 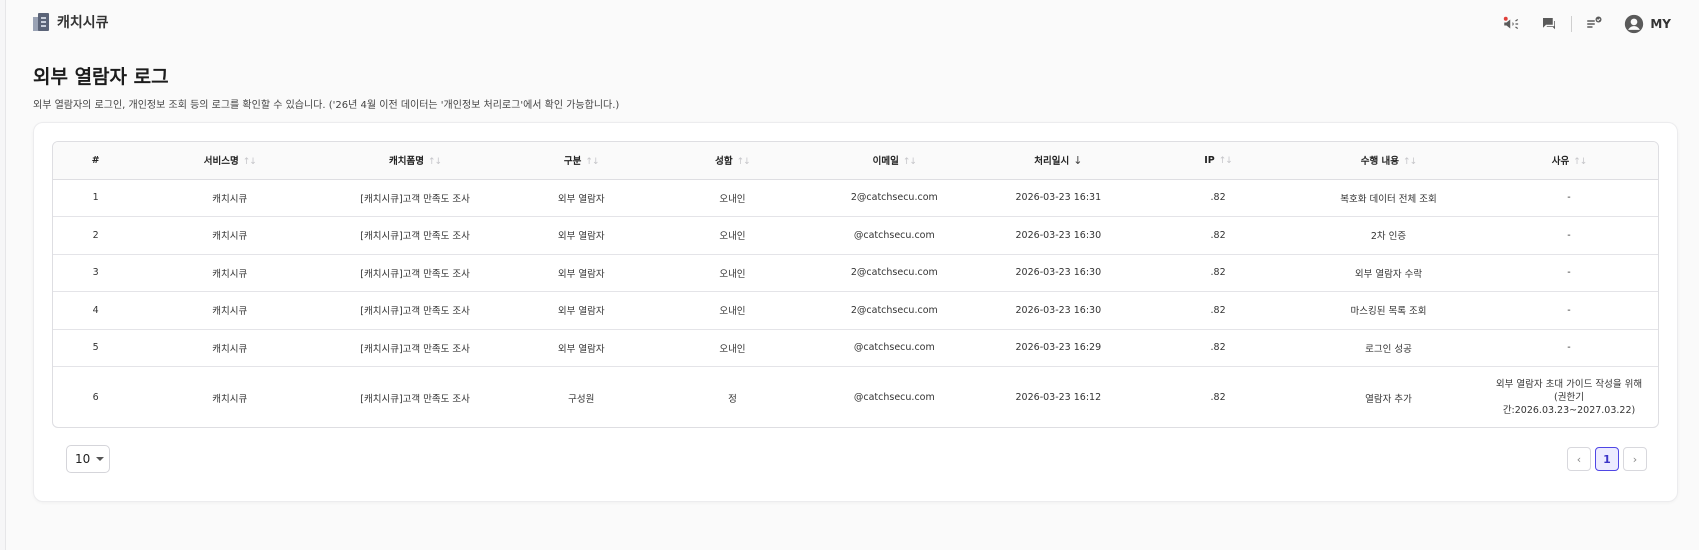 What do you see at coordinates (1635, 459) in the screenshot?
I see `next-page-button: ›` at bounding box center [1635, 459].